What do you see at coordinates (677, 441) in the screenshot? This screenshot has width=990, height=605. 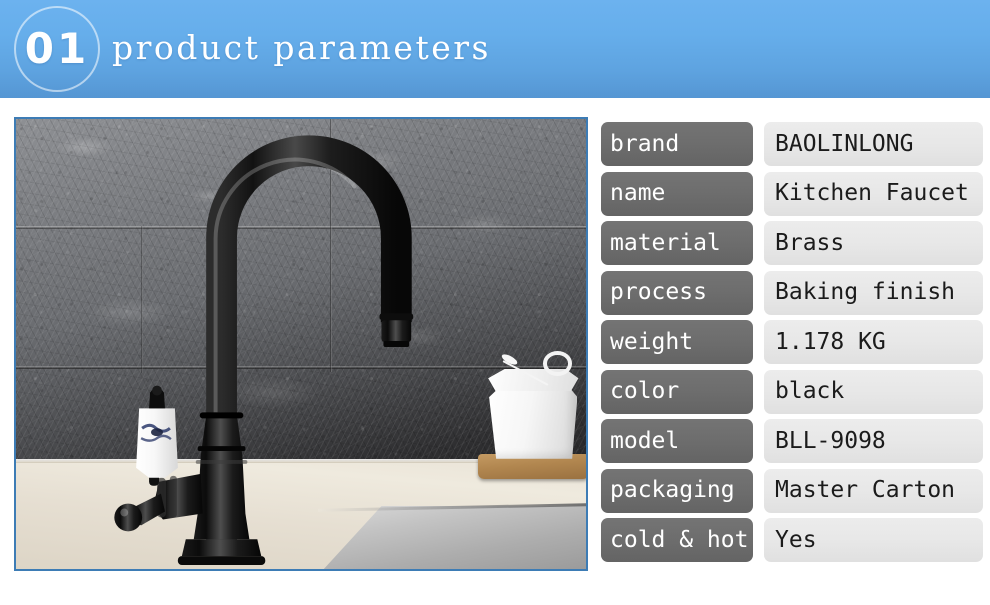 I see `param-key-model: model` at bounding box center [677, 441].